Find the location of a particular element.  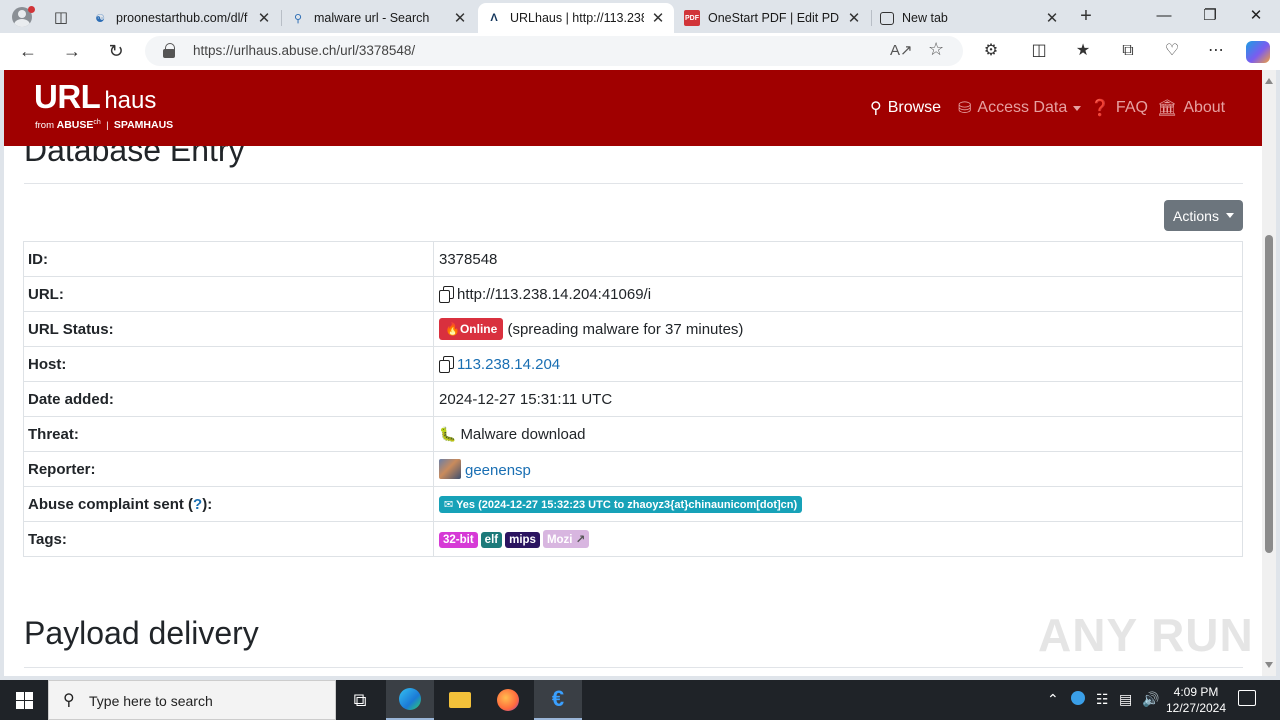

row-label: Tags: is located at coordinates (228, 539).